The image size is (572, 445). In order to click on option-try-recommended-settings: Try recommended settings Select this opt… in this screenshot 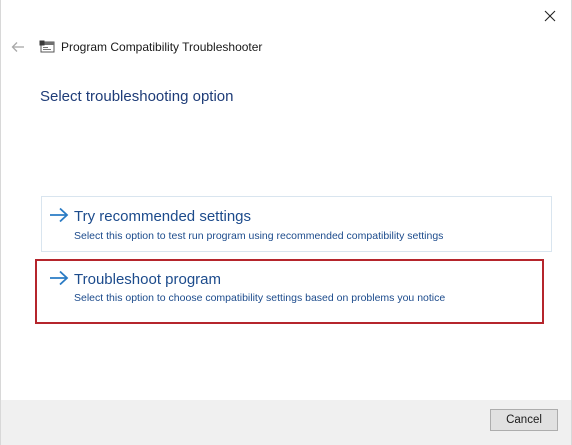, I will do `click(296, 224)`.